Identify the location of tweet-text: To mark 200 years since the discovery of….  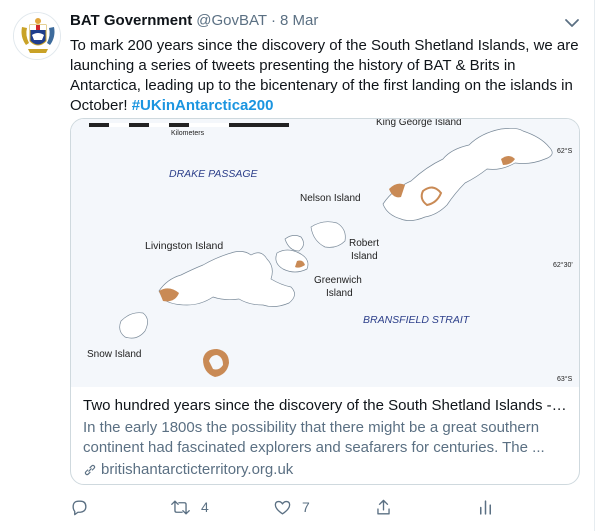
(325, 76).